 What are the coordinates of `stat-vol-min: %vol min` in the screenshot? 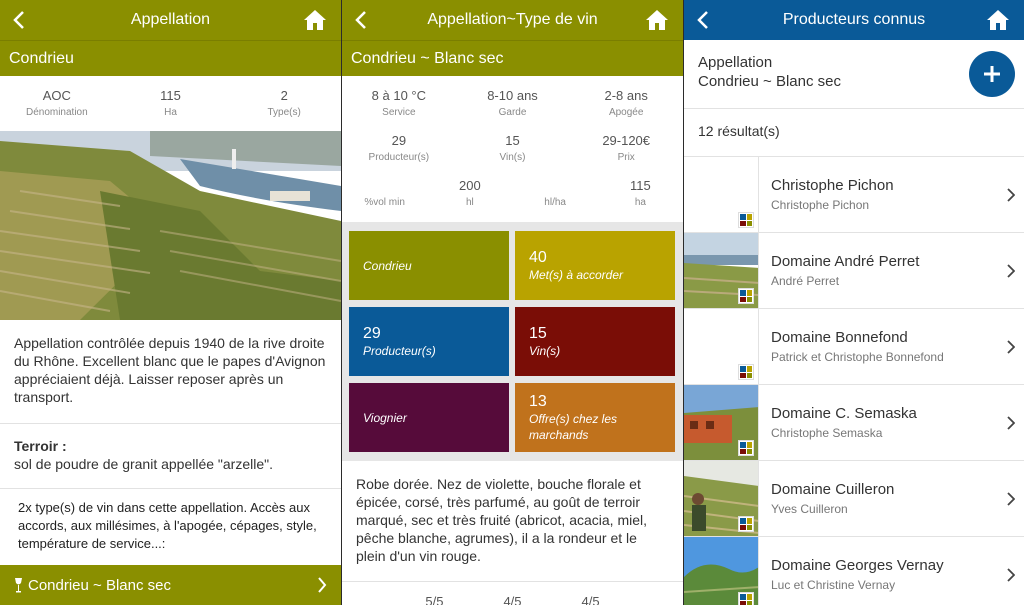 It's located at (384, 202).